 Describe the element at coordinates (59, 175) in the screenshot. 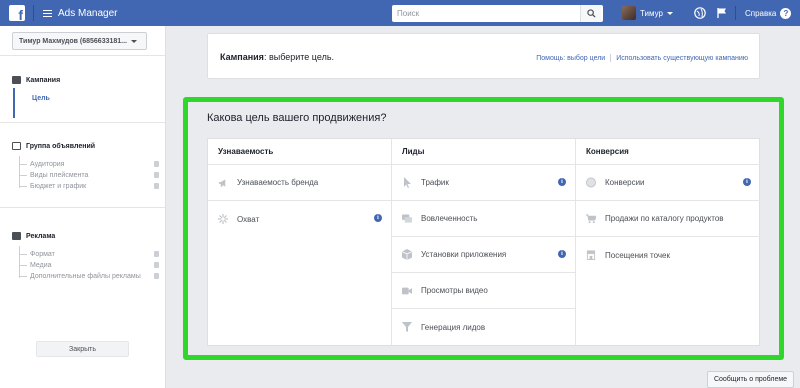

I see `sidebar-item-label: Виды плейсмента` at that location.